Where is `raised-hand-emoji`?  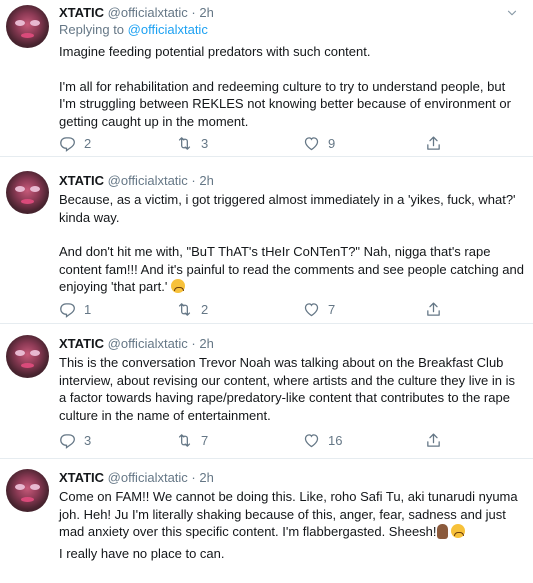
raised-hand-emoji is located at coordinates (442, 531).